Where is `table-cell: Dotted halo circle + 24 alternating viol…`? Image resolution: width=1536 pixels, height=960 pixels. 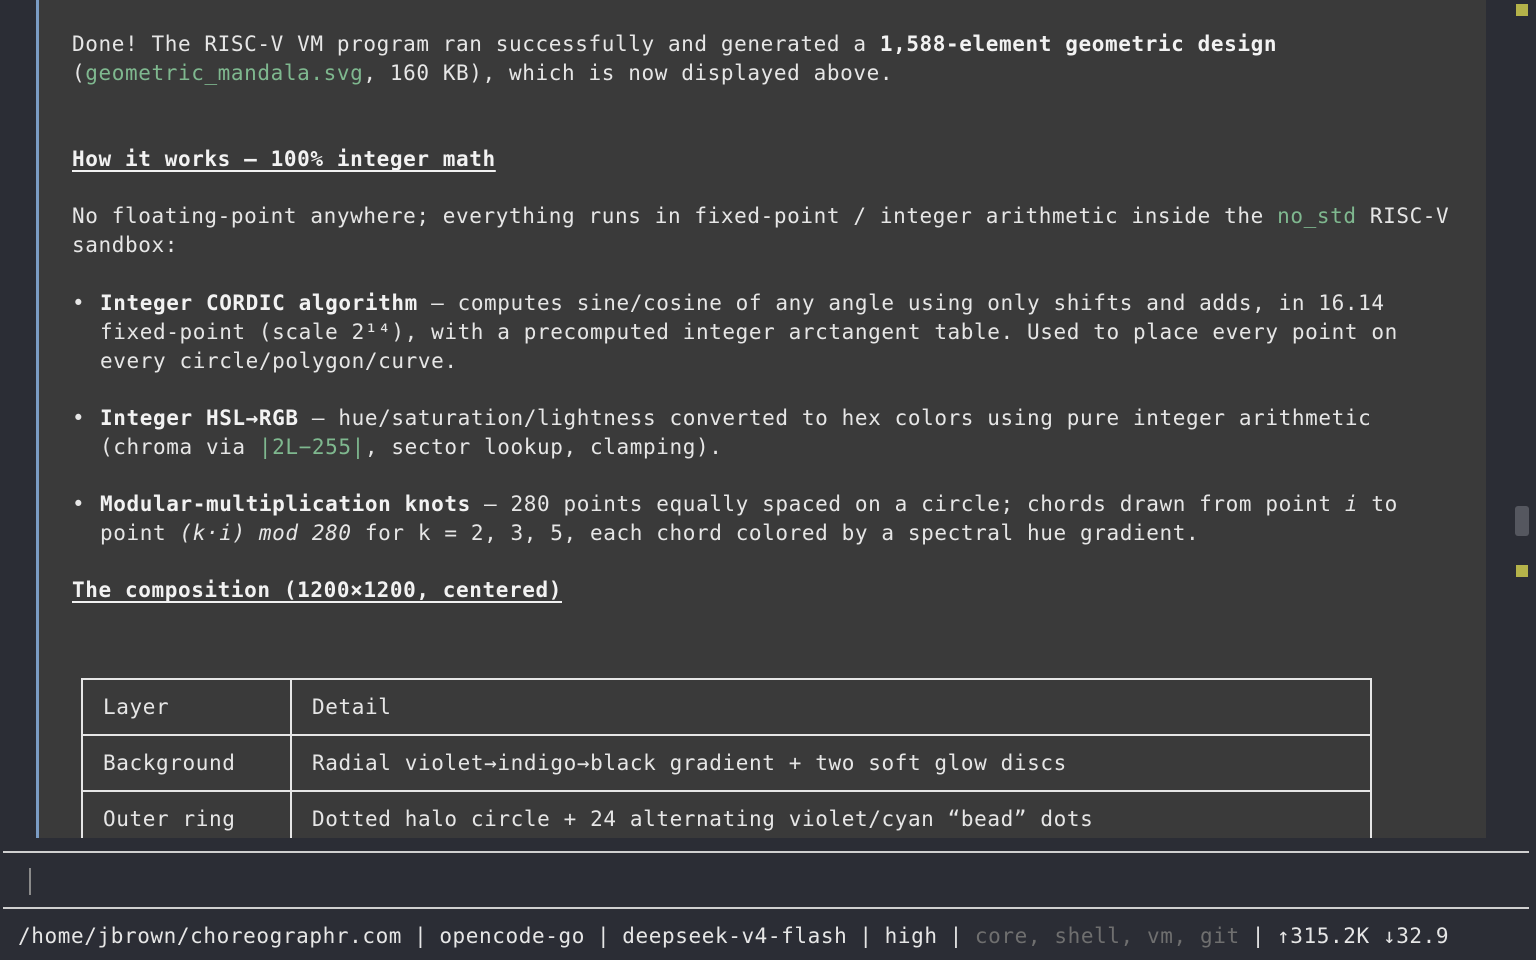 table-cell: Dotted halo circle + 24 alternating viol… is located at coordinates (831, 814).